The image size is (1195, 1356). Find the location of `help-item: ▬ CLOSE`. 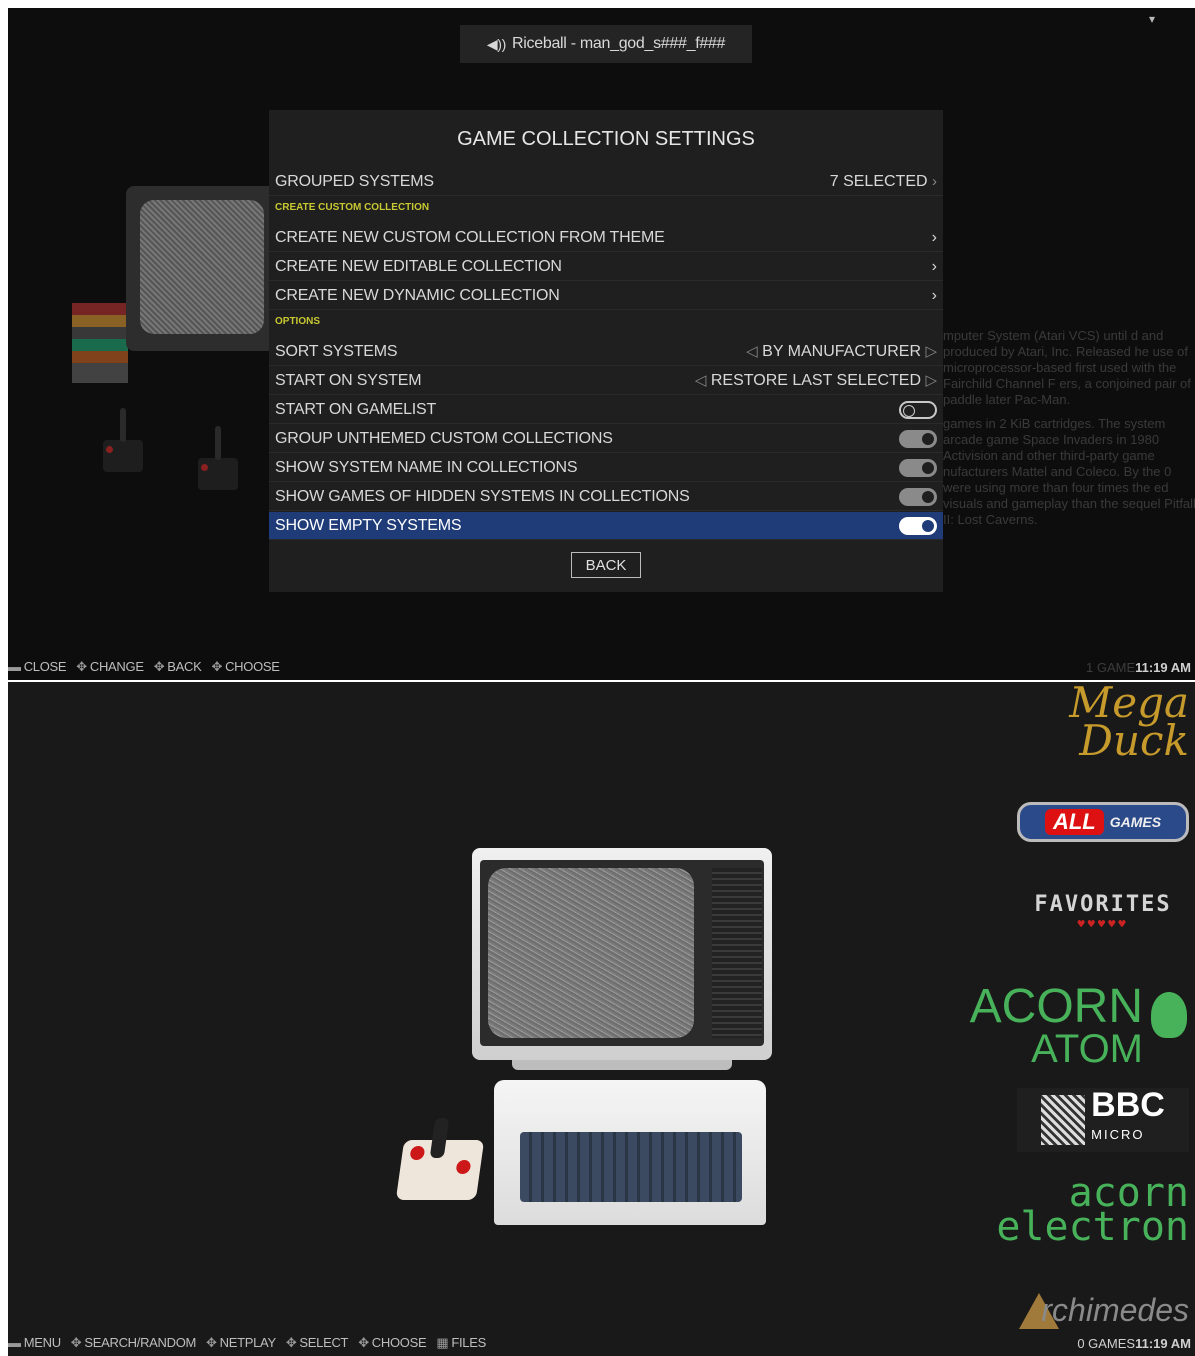

help-item: ▬ CLOSE is located at coordinates (37, 666).